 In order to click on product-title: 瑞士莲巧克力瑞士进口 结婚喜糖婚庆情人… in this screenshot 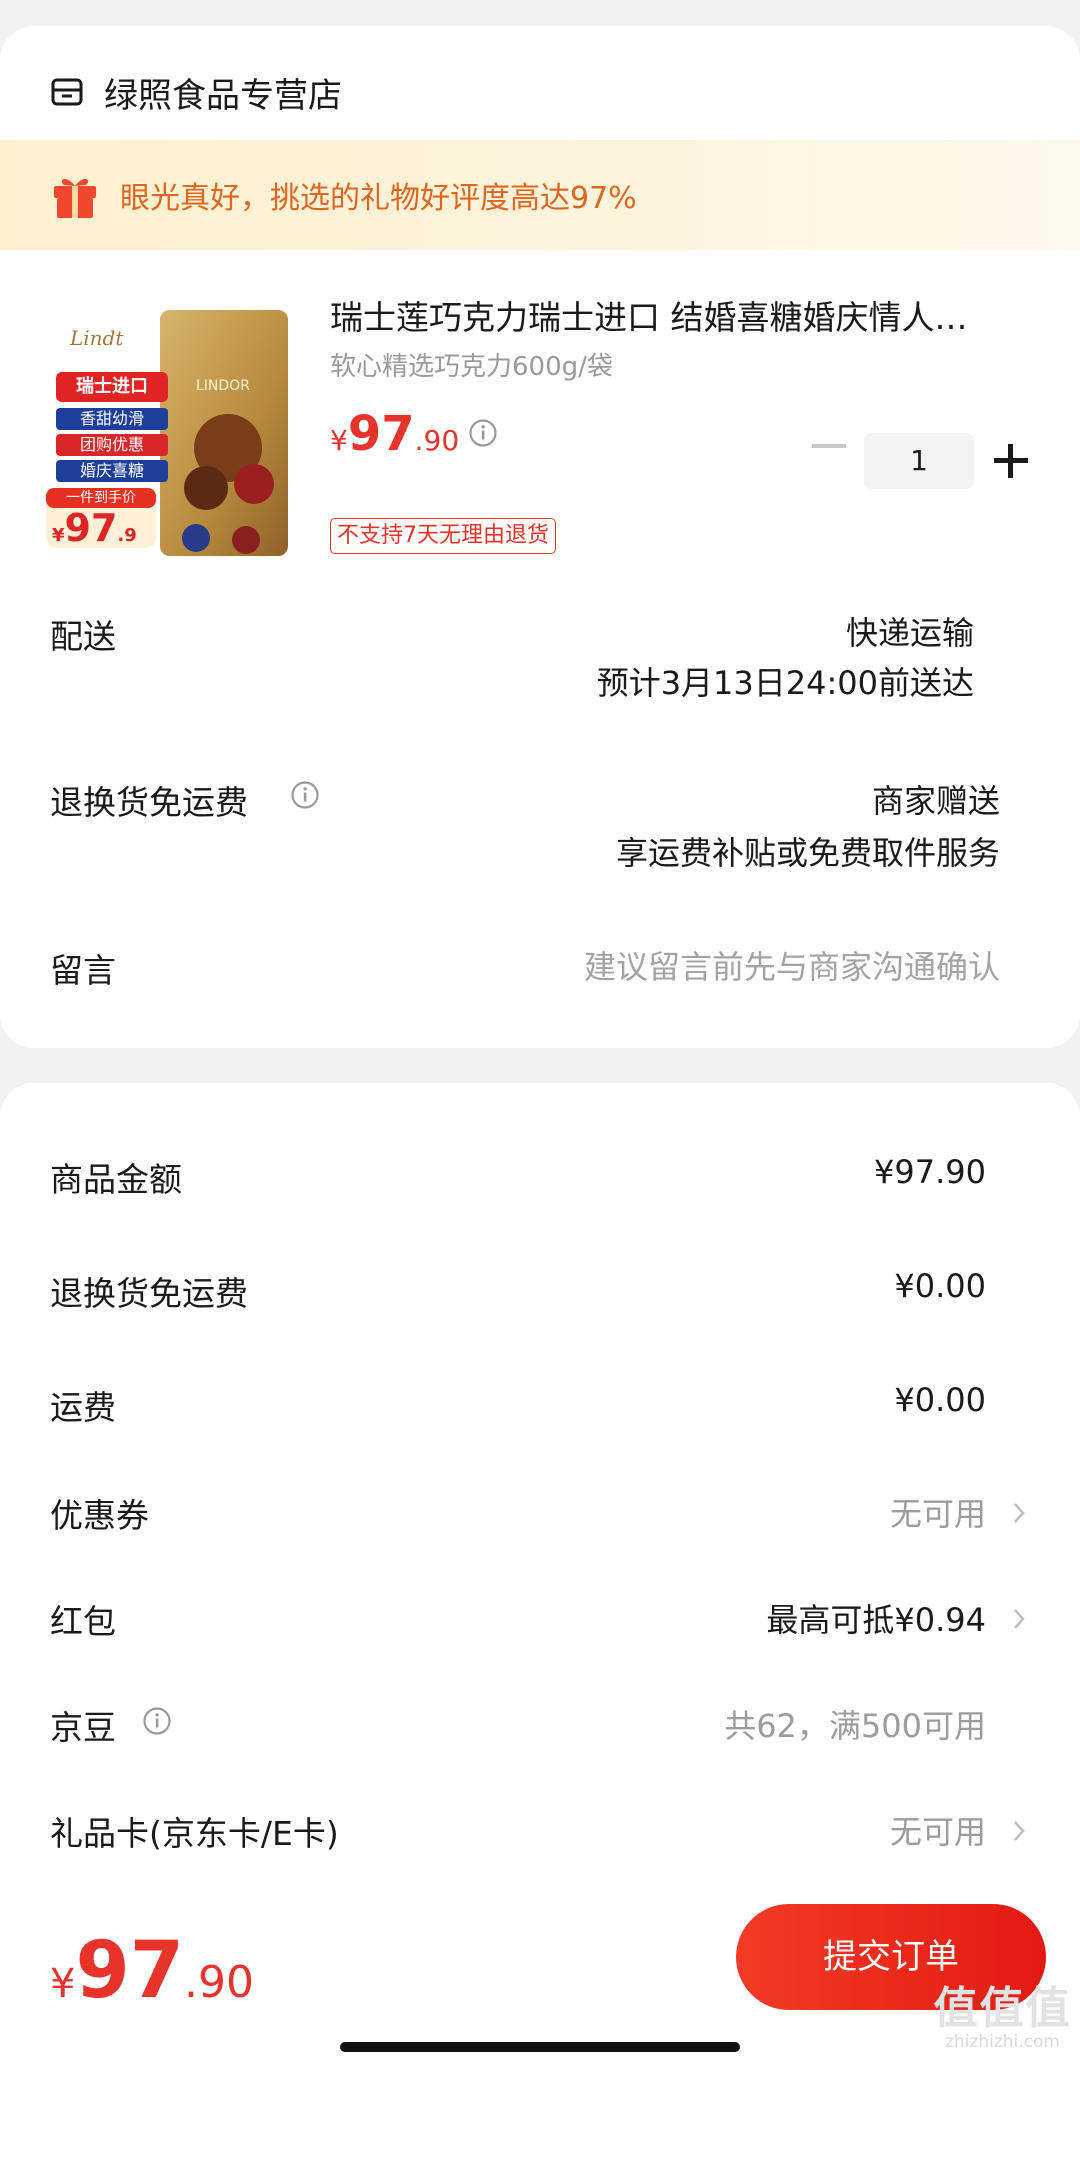, I will do `click(680, 315)`.